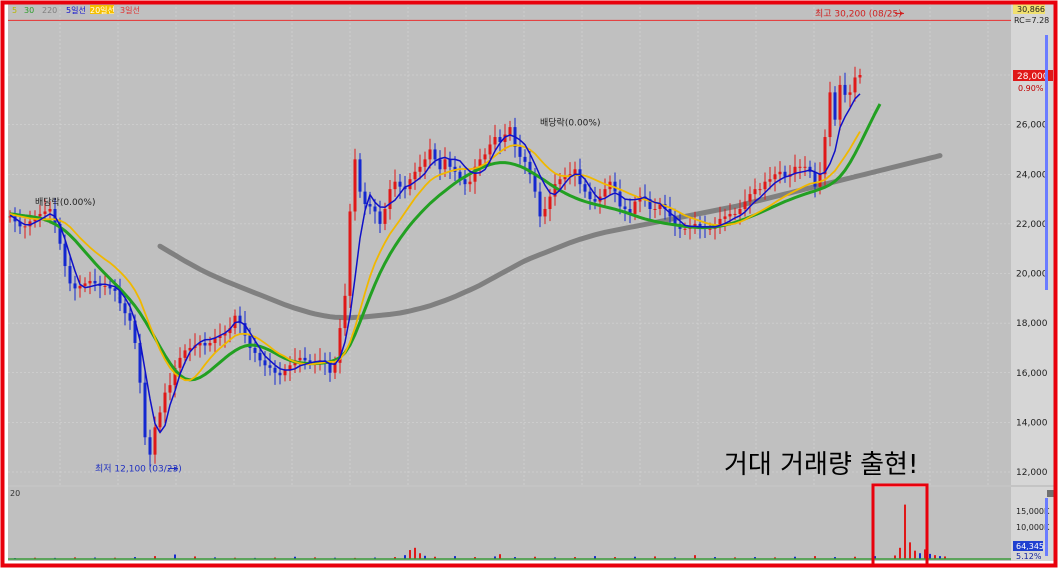 The width and height of the screenshot is (1063, 573). I want to click on top-value-label: 30,866, so click(1031, 9).